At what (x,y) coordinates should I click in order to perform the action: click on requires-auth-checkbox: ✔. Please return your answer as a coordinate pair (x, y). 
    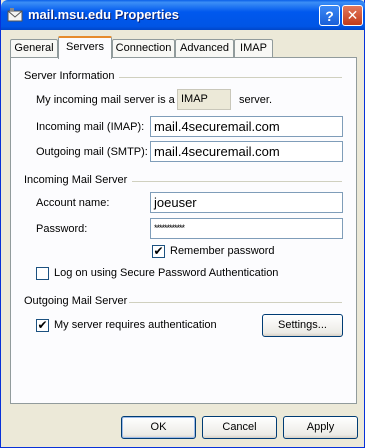
    Looking at the image, I should click on (42, 325).